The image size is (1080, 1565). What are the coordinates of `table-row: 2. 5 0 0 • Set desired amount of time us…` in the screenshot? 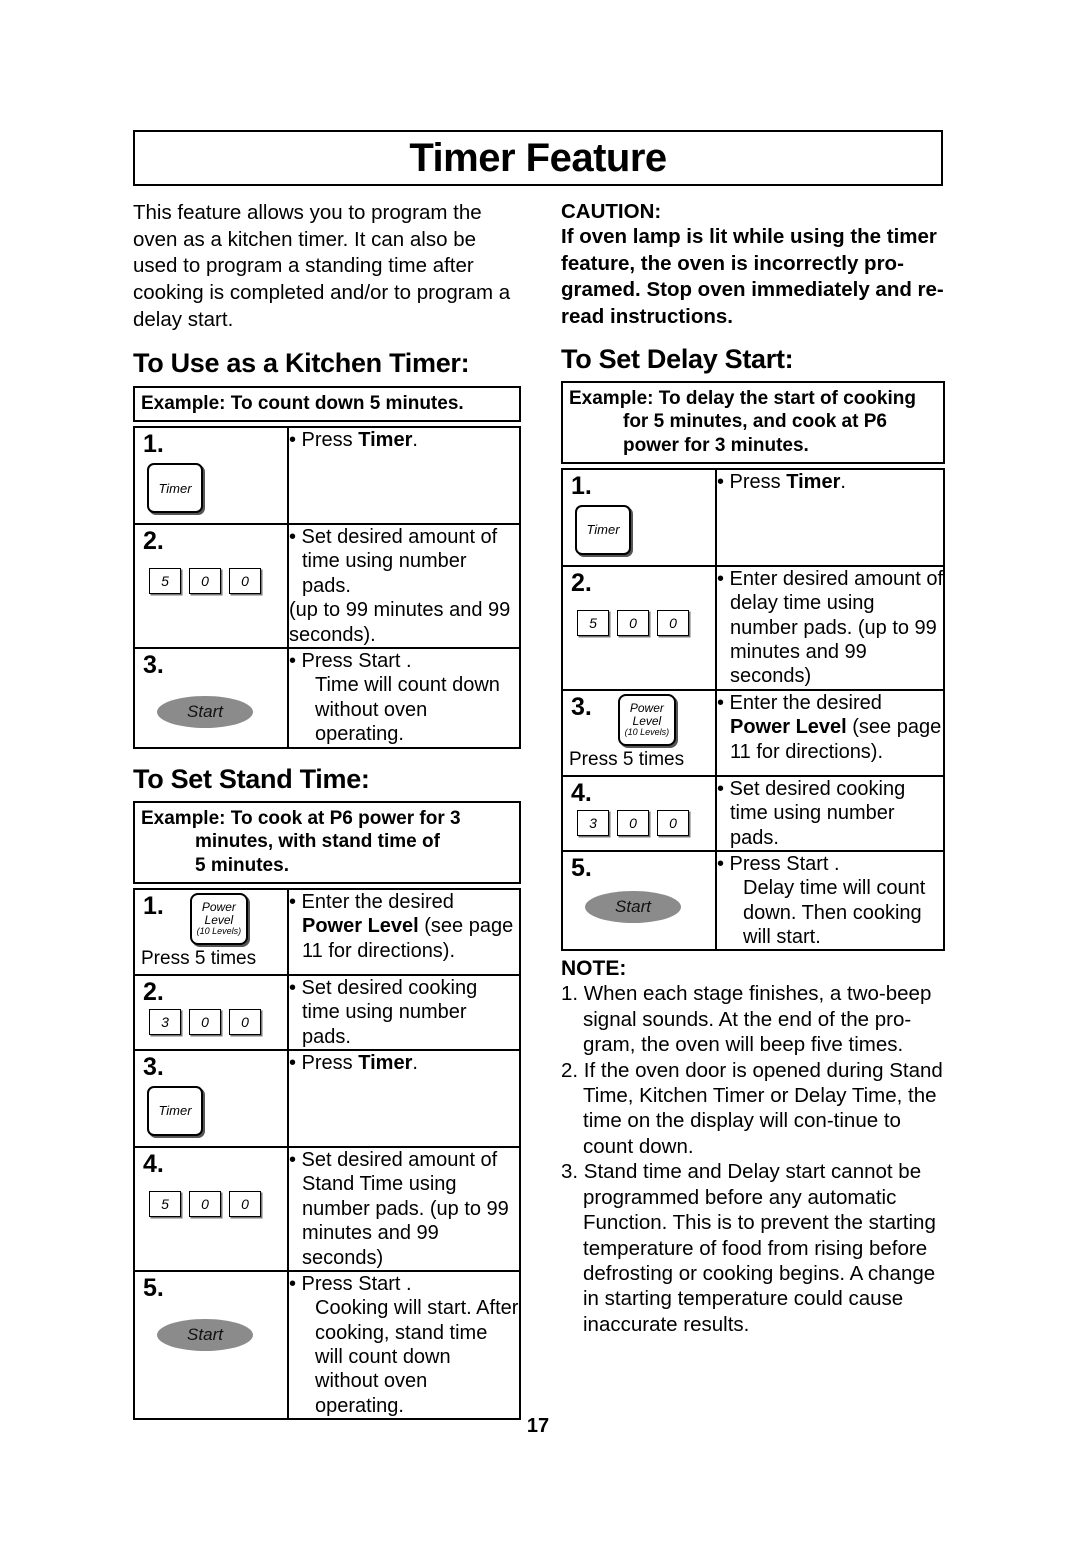 It's located at (327, 586).